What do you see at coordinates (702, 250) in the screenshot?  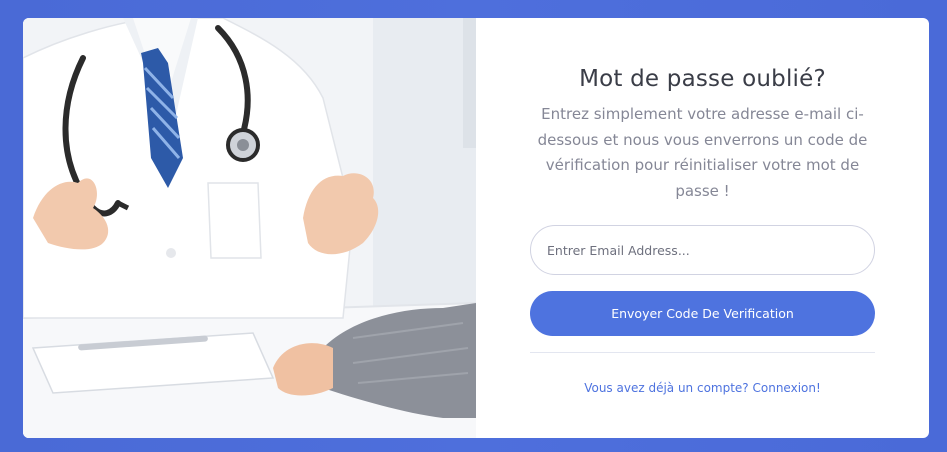 I see `email-field` at bounding box center [702, 250].